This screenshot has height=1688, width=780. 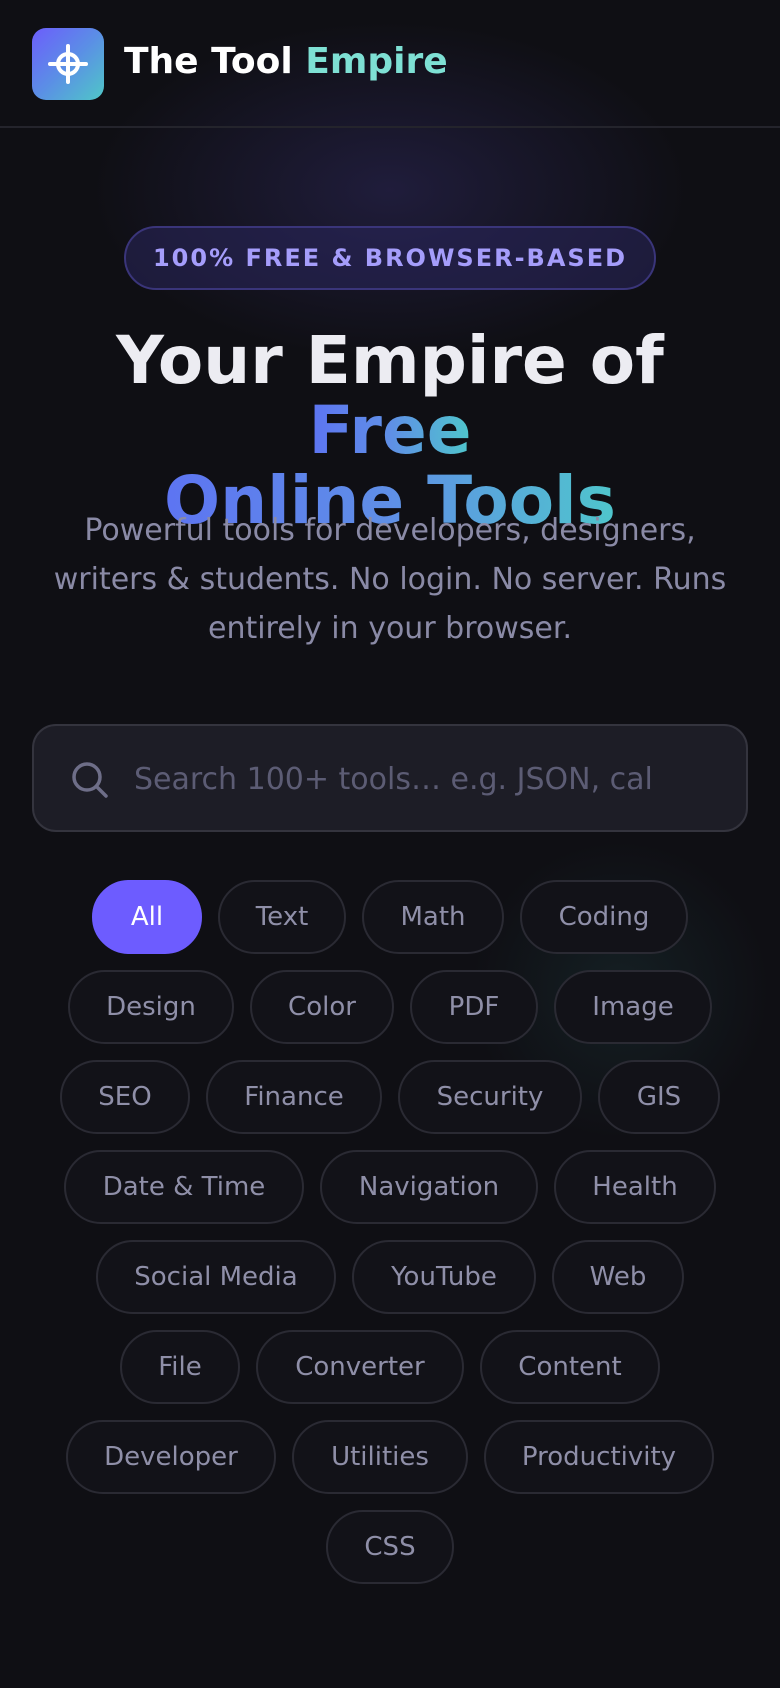 What do you see at coordinates (444, 1277) in the screenshot?
I see `category-chip-youtube: YouTube` at bounding box center [444, 1277].